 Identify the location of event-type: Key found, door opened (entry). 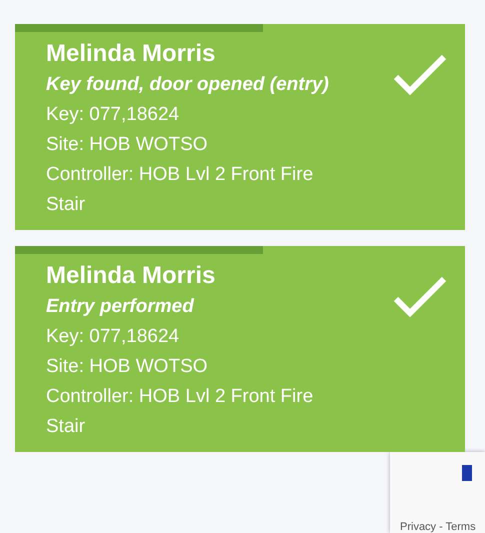
(188, 85).